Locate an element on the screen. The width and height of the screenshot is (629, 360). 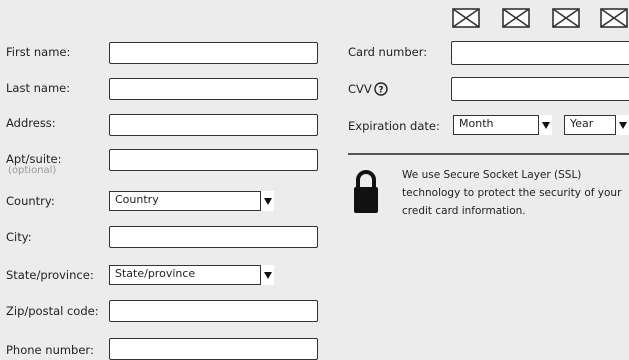
zip-postal-code-input is located at coordinates (213, 311).